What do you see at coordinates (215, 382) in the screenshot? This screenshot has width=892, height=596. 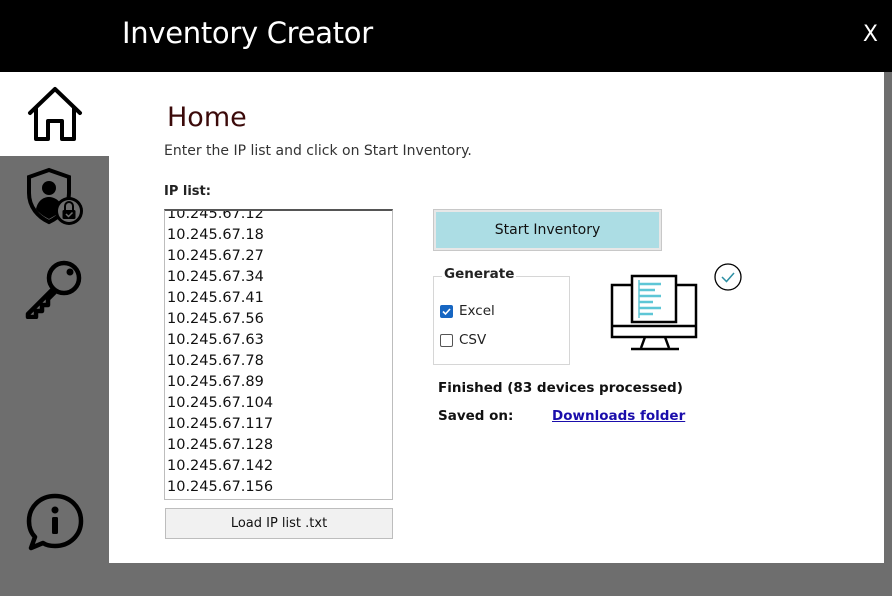 I see `ip-list-item: 10.245.67.89` at bounding box center [215, 382].